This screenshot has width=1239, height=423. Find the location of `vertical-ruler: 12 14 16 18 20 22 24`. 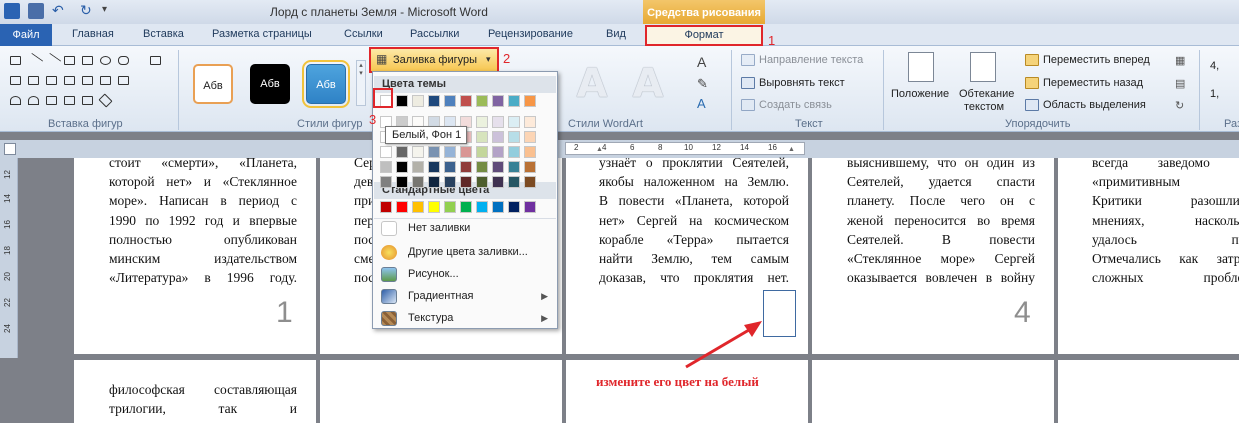

vertical-ruler: 12 14 16 18 20 22 24 is located at coordinates (9, 258).